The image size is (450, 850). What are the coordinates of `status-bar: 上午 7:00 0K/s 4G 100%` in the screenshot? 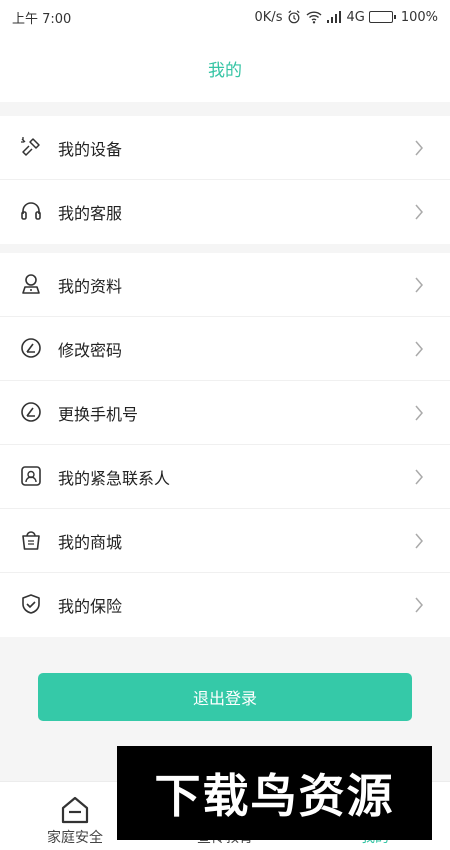 It's located at (225, 17).